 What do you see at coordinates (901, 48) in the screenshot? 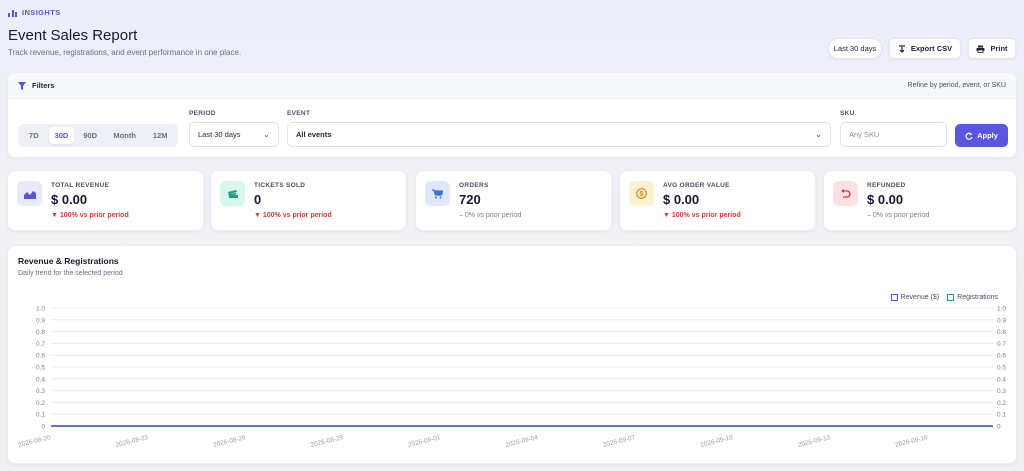
I see `download-icon` at bounding box center [901, 48].